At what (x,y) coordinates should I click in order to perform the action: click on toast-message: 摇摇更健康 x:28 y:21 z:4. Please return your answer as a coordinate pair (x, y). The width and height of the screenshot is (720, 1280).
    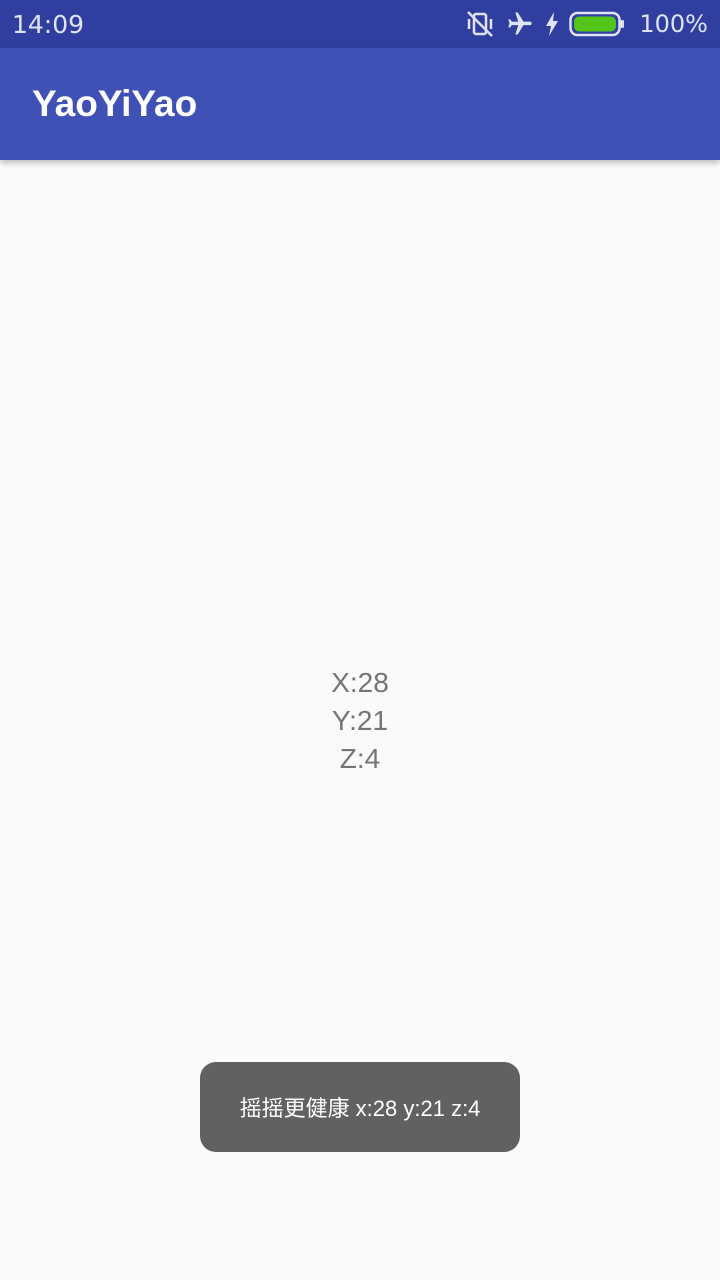
    Looking at the image, I should click on (360, 1107).